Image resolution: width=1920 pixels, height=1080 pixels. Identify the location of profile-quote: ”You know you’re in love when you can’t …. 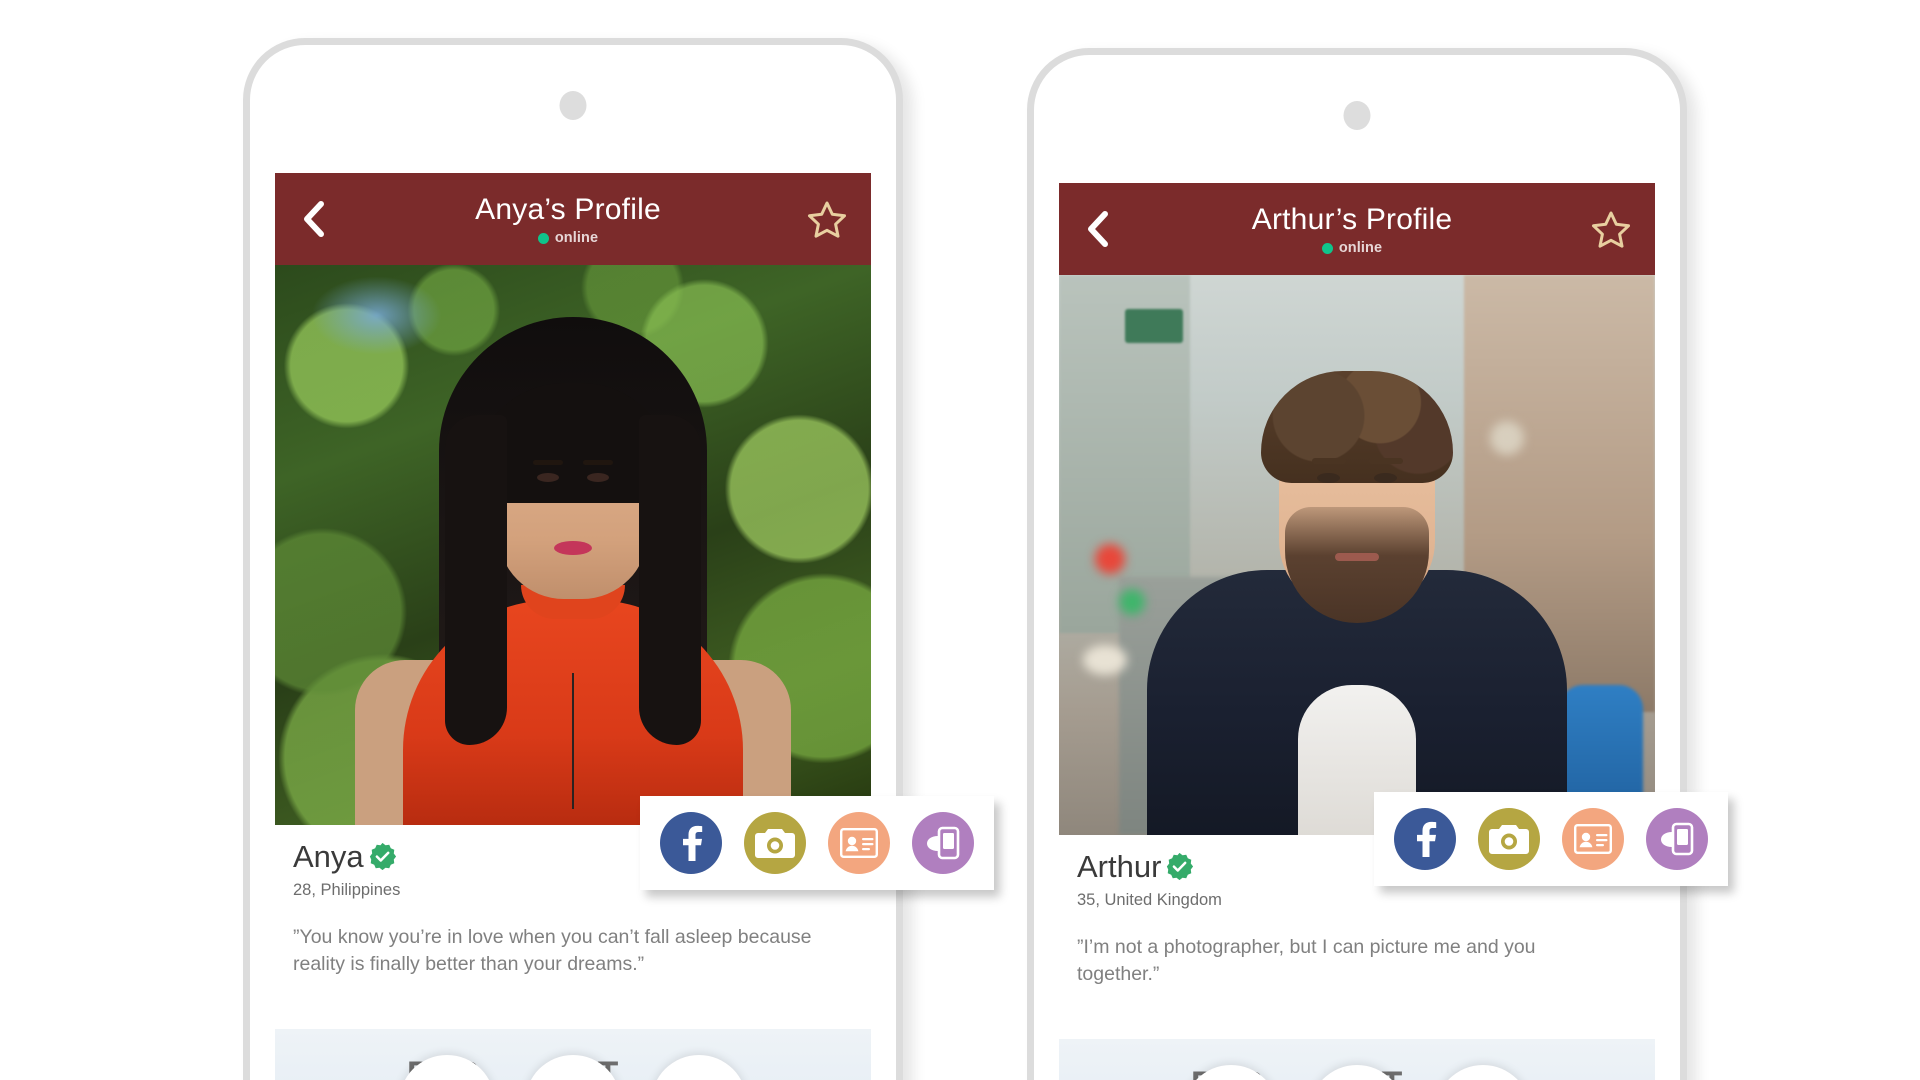
(552, 950).